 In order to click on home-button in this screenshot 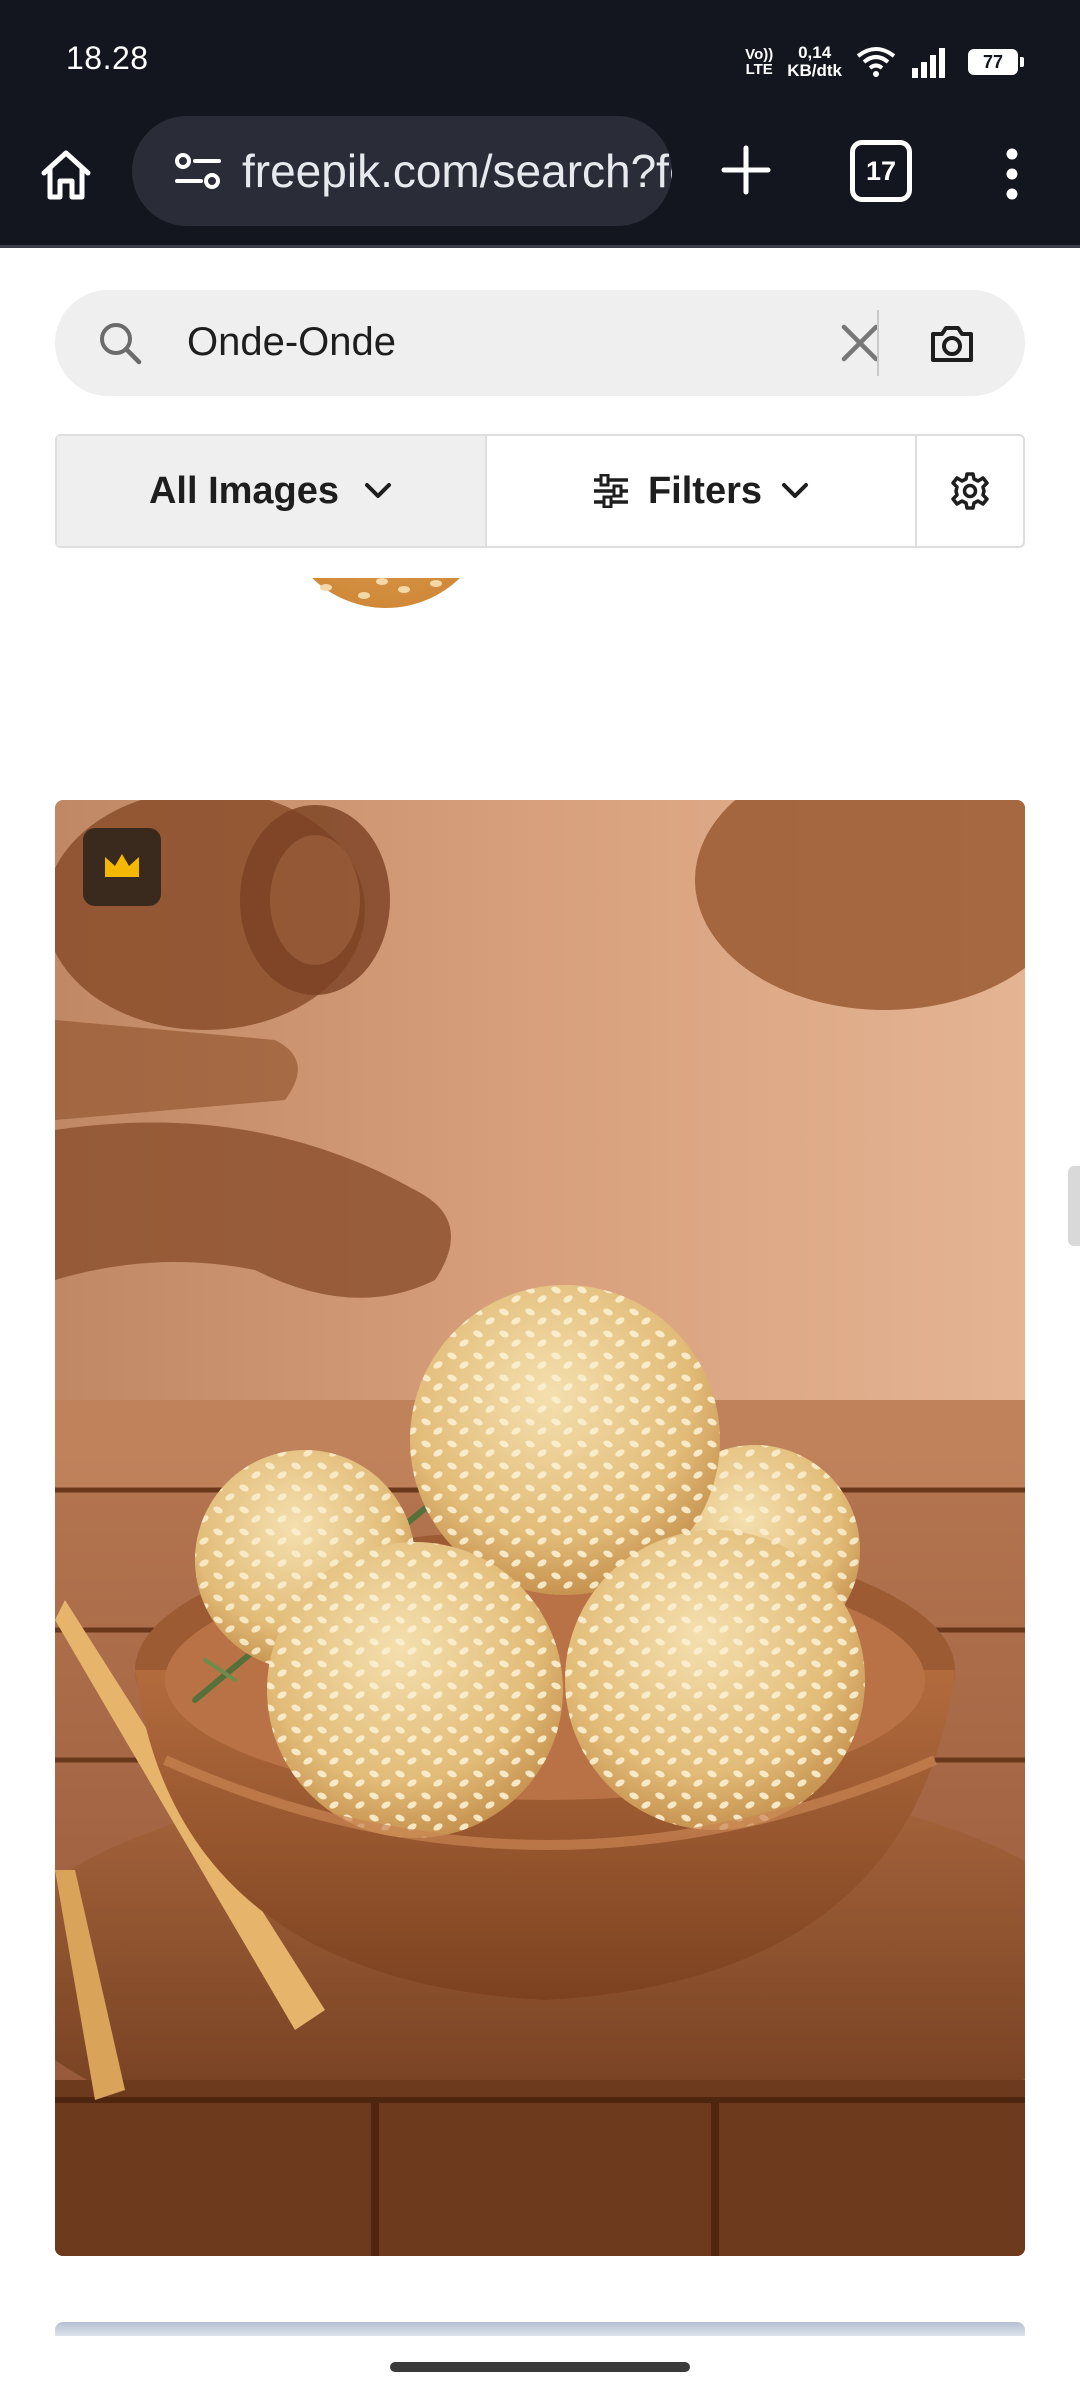, I will do `click(66, 174)`.